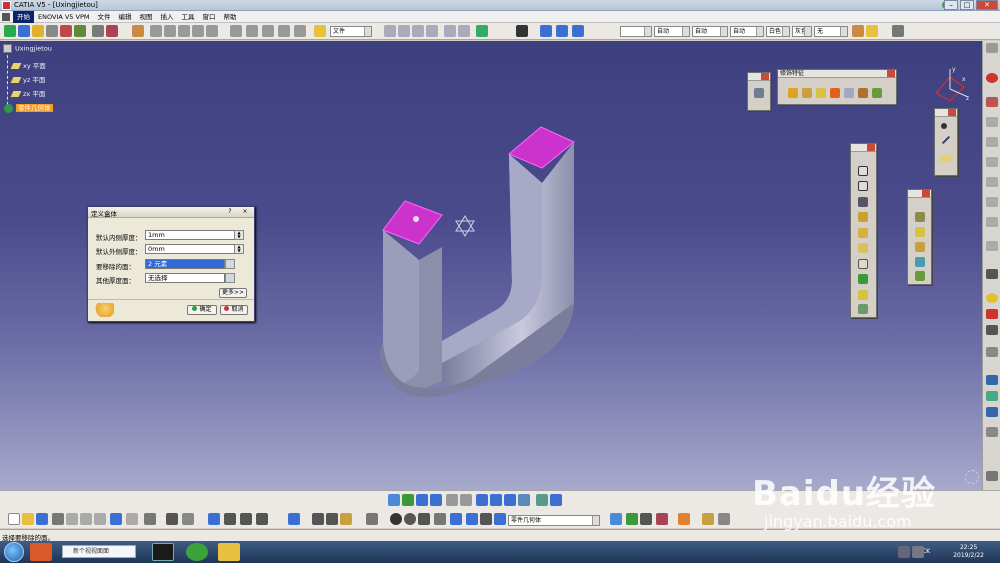 The height and width of the screenshot is (563, 1000). Describe the element at coordinates (332, 519) in the screenshot. I see `join-icon` at that location.